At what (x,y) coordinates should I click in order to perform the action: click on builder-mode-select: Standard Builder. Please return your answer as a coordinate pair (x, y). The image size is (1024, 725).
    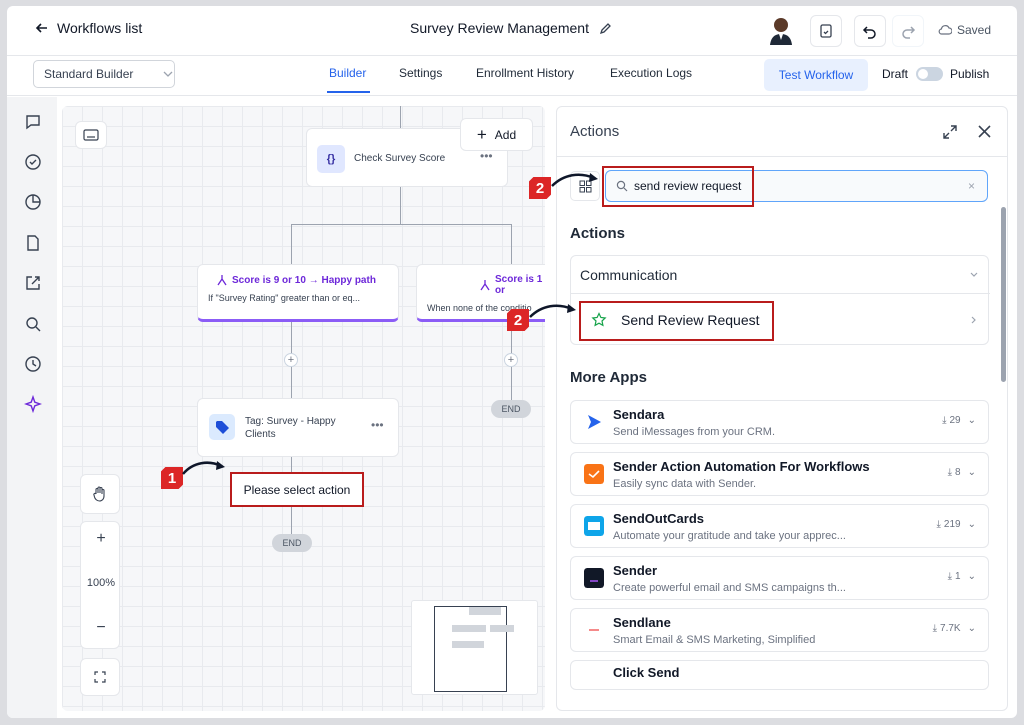
    Looking at the image, I should click on (104, 74).